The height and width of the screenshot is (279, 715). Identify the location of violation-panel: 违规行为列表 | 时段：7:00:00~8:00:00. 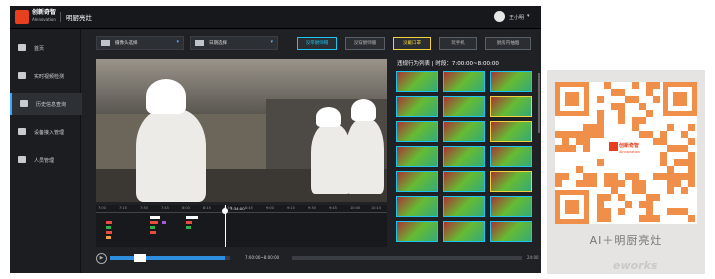
(467, 153).